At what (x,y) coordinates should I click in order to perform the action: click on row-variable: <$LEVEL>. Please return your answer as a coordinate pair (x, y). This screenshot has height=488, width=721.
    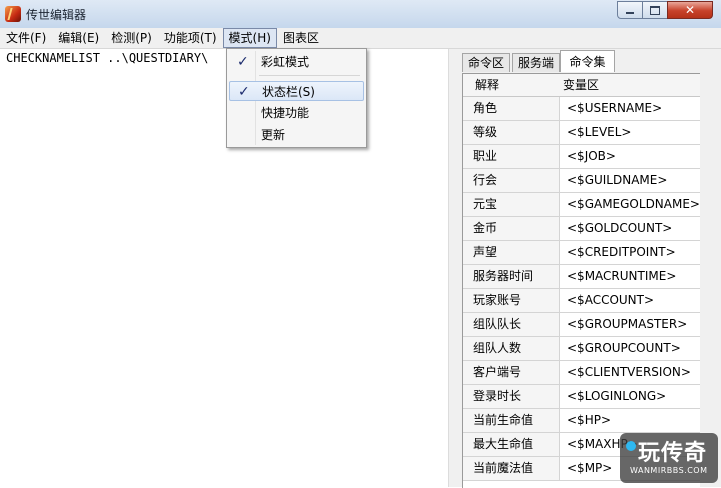
    Looking at the image, I should click on (599, 132).